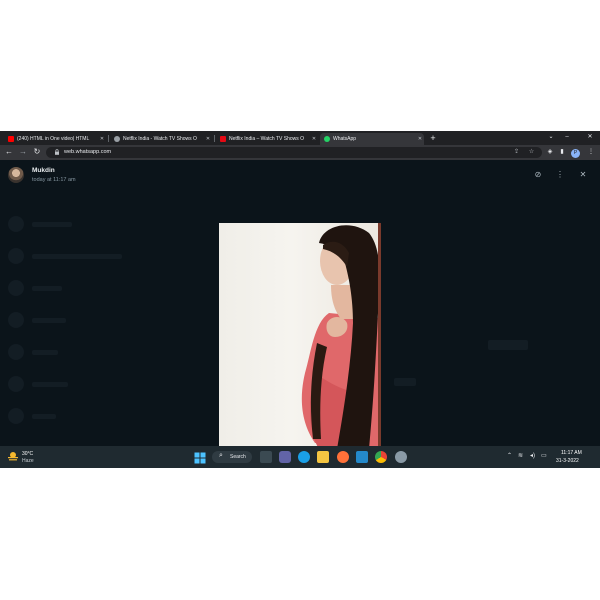  I want to click on chrome-icon, so click(381, 457).